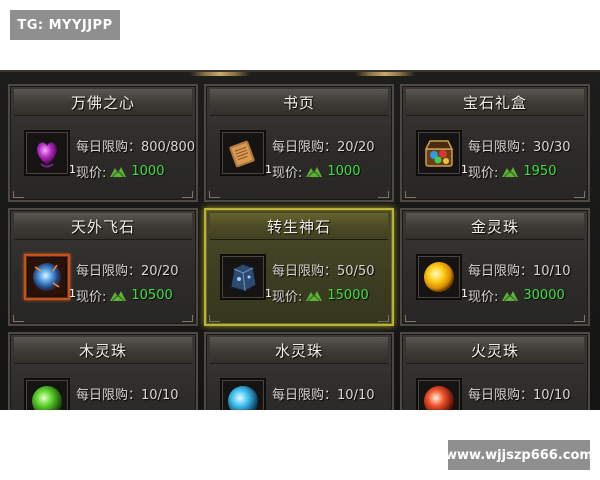 Image resolution: width=600 pixels, height=480 pixels. I want to click on limit-value: 50/50, so click(356, 271).